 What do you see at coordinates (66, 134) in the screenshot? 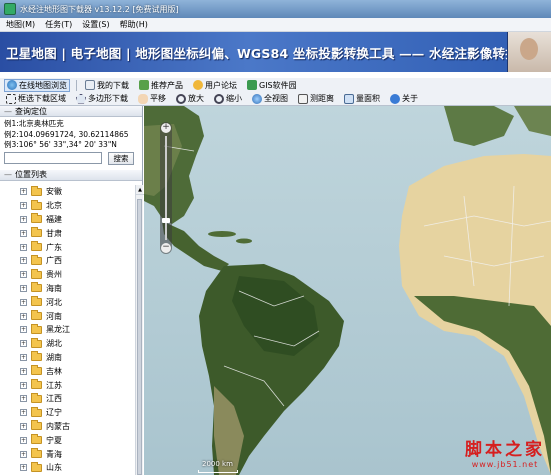
I see `locate-example-2: 例2:104.09691724, 30.62114865` at bounding box center [66, 134].